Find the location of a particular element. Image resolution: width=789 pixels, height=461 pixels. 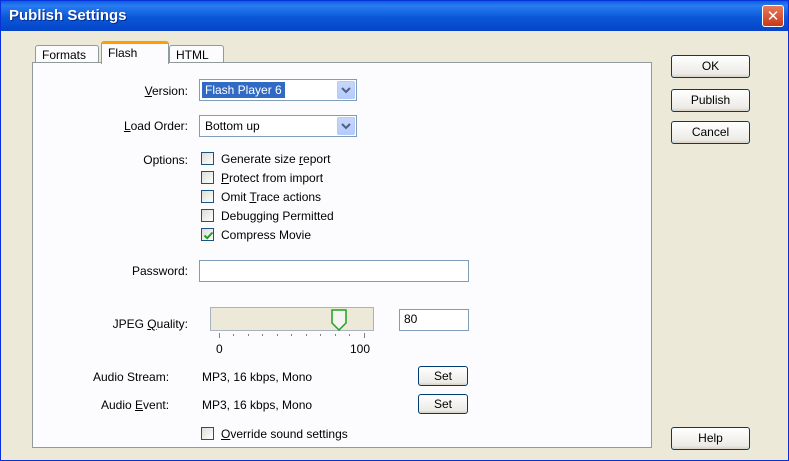

debugging-permitted-label: Debugging Permitted is located at coordinates (277, 216).